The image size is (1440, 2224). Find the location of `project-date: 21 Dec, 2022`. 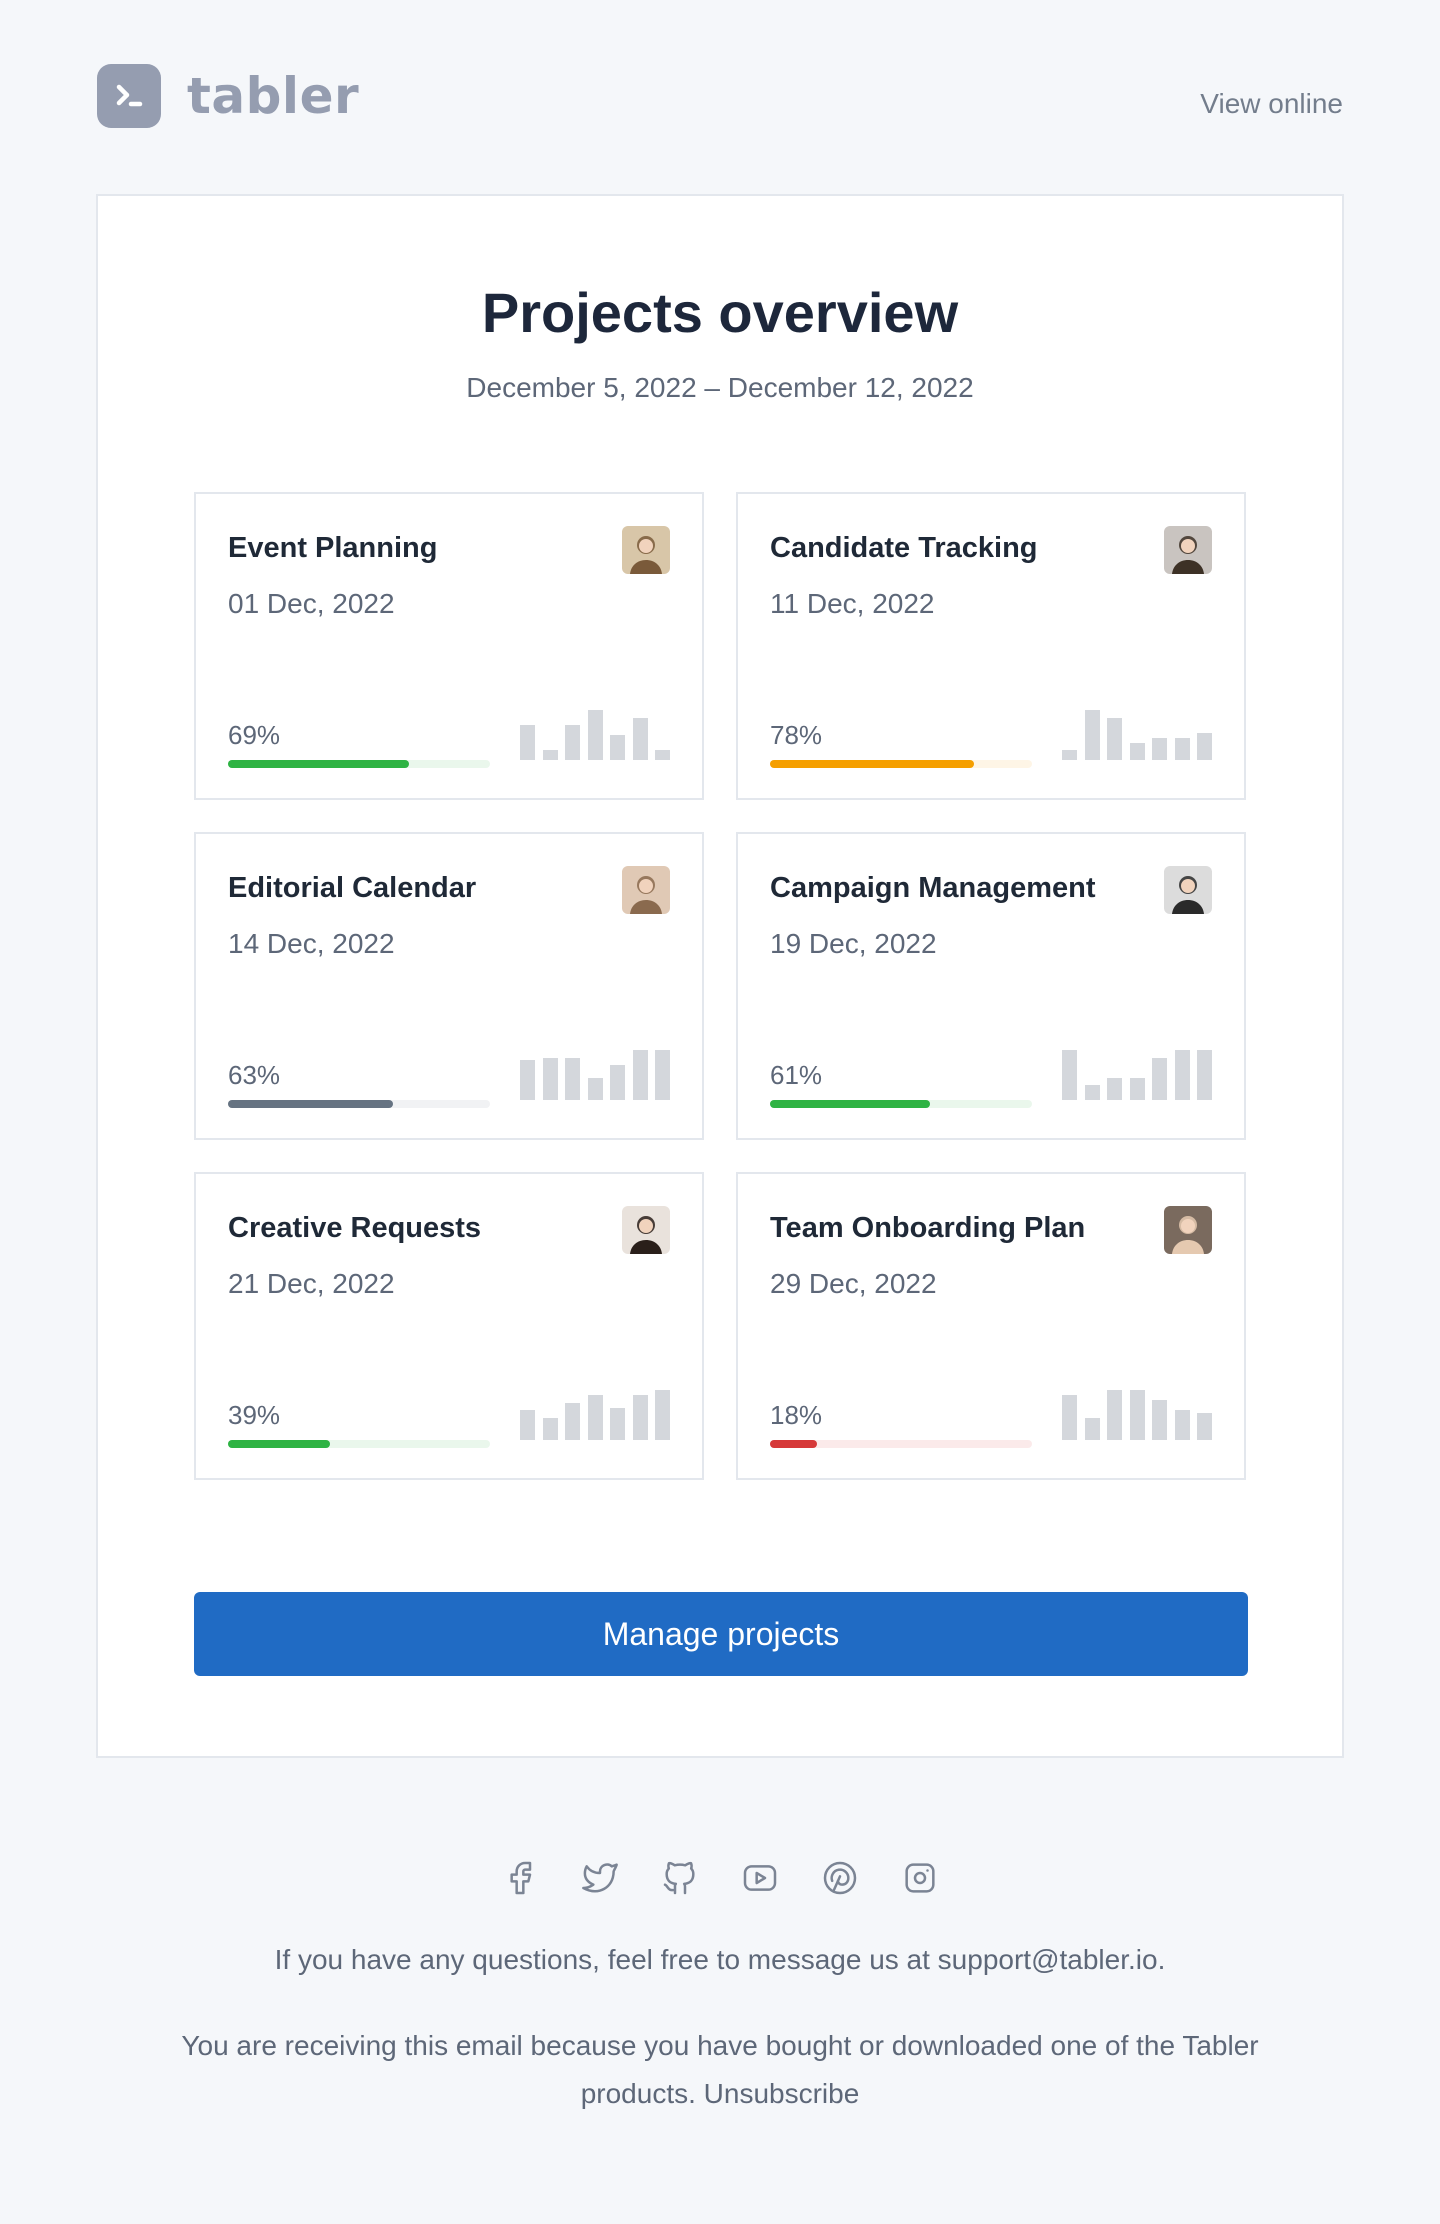

project-date: 21 Dec, 2022 is located at coordinates (311, 1283).